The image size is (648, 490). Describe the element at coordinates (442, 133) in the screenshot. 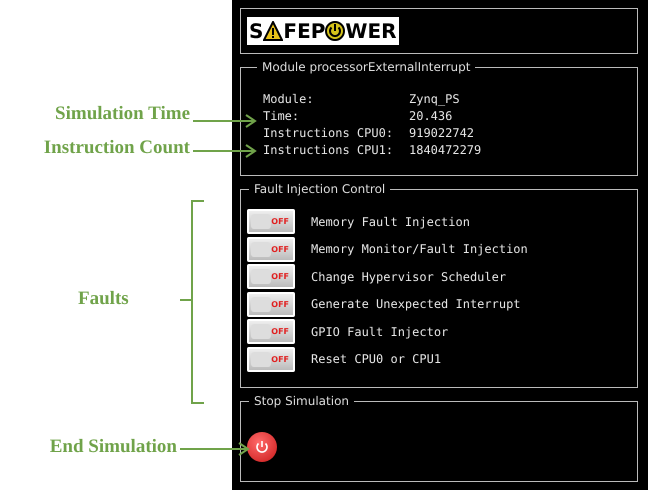

I see `info-value: 919022742` at that location.